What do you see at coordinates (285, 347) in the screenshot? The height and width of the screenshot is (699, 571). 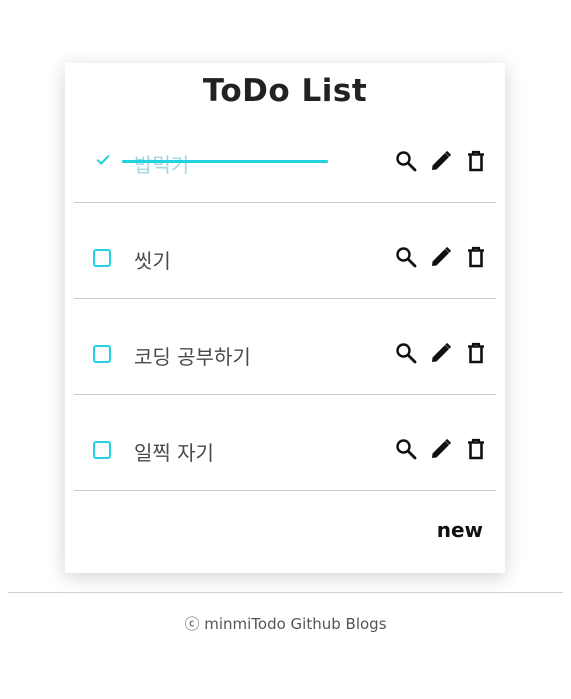 I see `todo-item-3: 코딩 공부하기` at bounding box center [285, 347].